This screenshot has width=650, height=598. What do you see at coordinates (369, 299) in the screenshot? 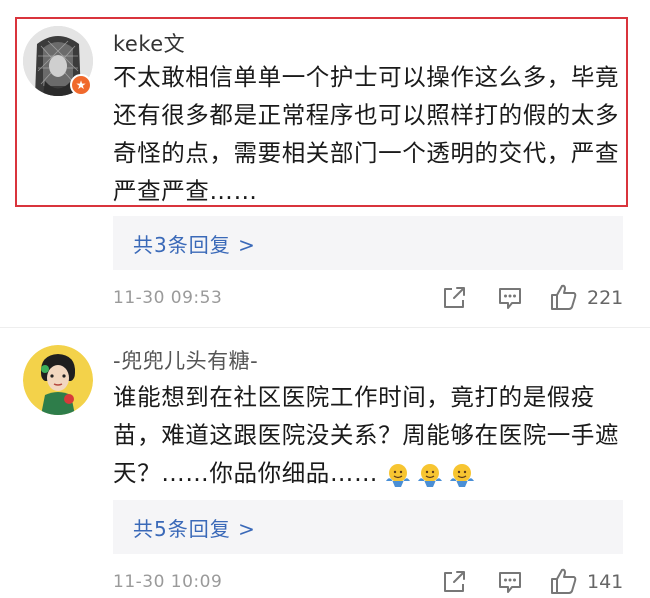
I see `comment-meta: 11-30 09:53 221` at bounding box center [369, 299].